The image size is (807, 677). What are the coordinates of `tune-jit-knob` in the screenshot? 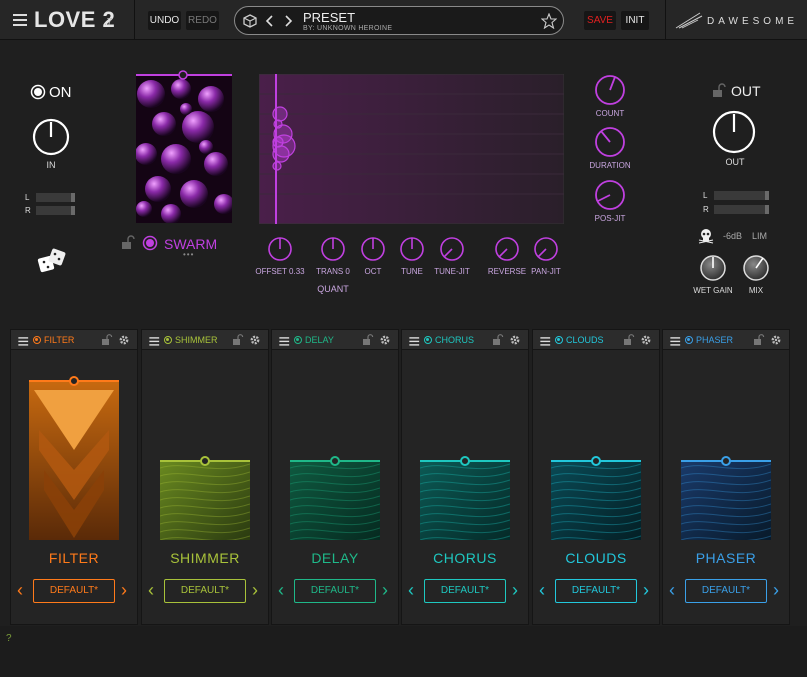 It's located at (452, 249).